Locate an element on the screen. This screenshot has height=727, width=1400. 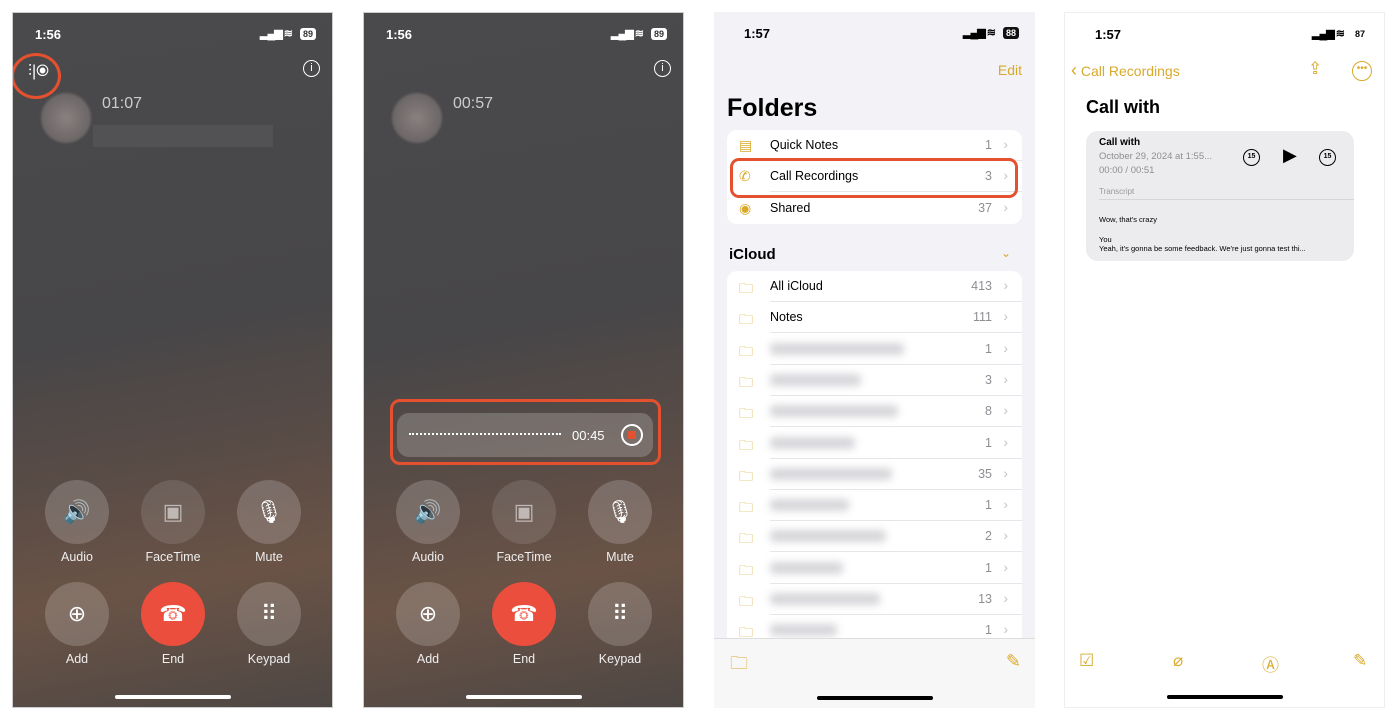
folder-row: 🗀 2 › is located at coordinates (874, 537).